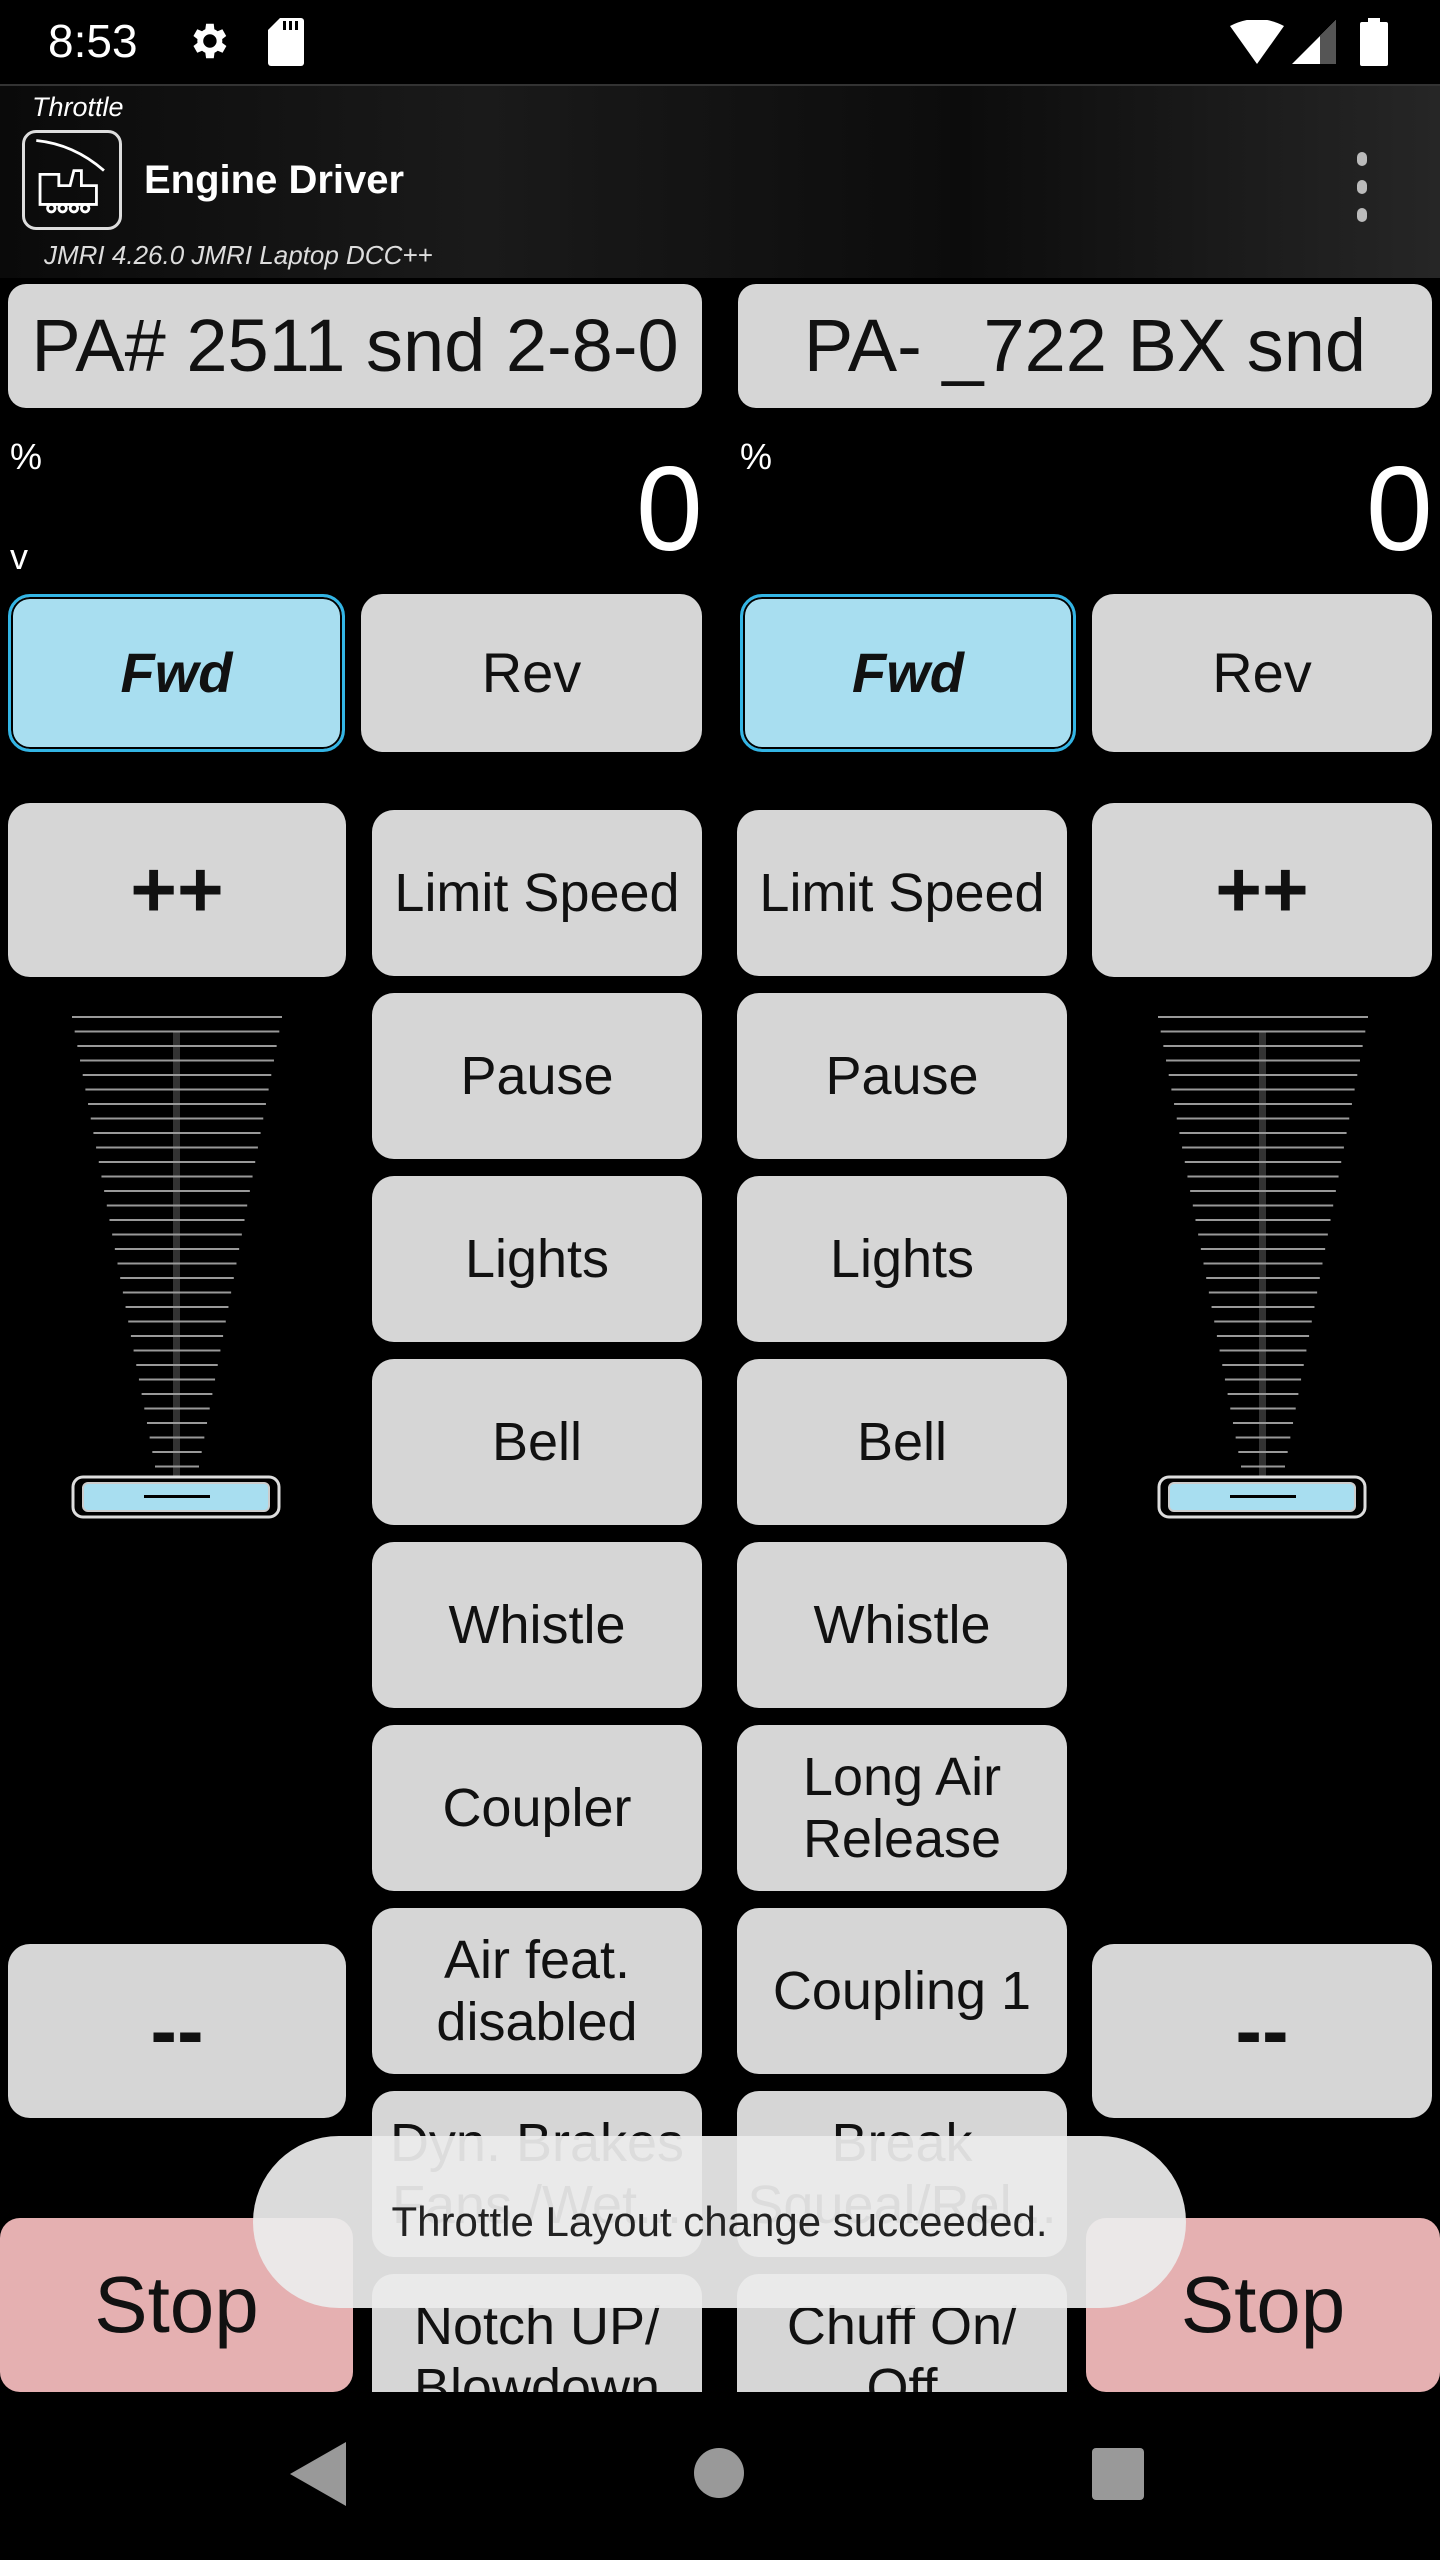  I want to click on back-icon, so click(318, 2474).